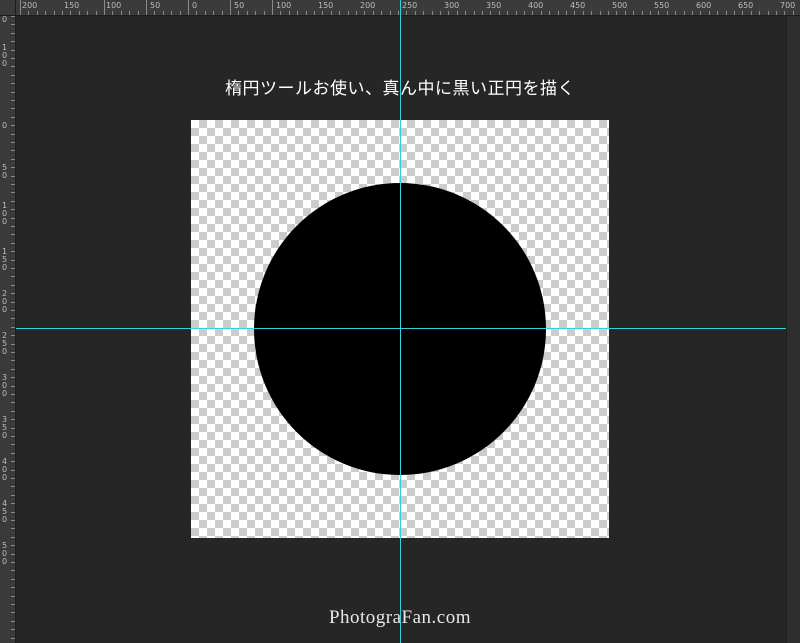  Describe the element at coordinates (5, 427) in the screenshot. I see `ruler-label: 350` at that location.